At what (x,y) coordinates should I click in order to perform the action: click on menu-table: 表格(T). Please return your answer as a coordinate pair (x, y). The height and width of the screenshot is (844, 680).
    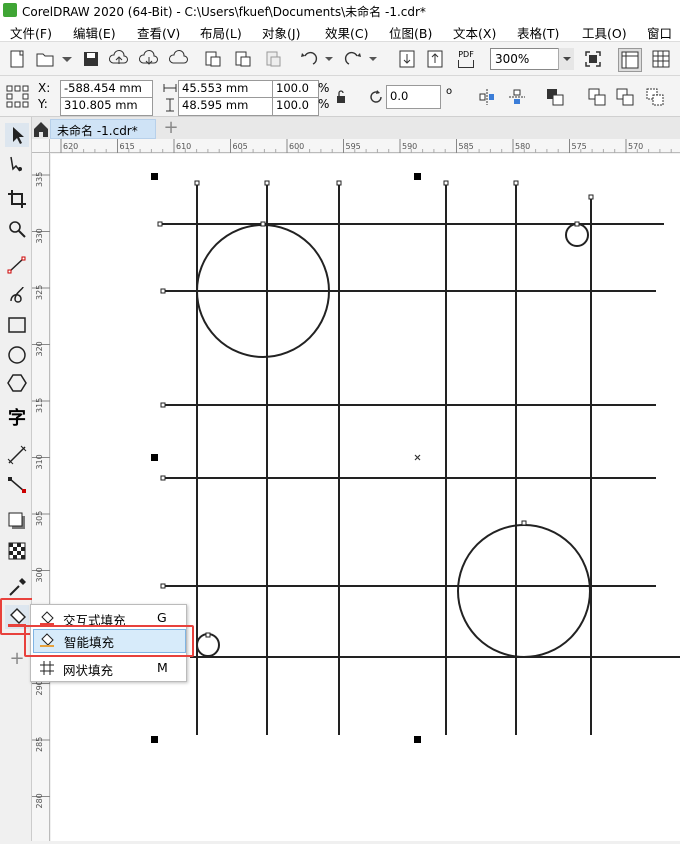
    Looking at the image, I should click on (538, 32).